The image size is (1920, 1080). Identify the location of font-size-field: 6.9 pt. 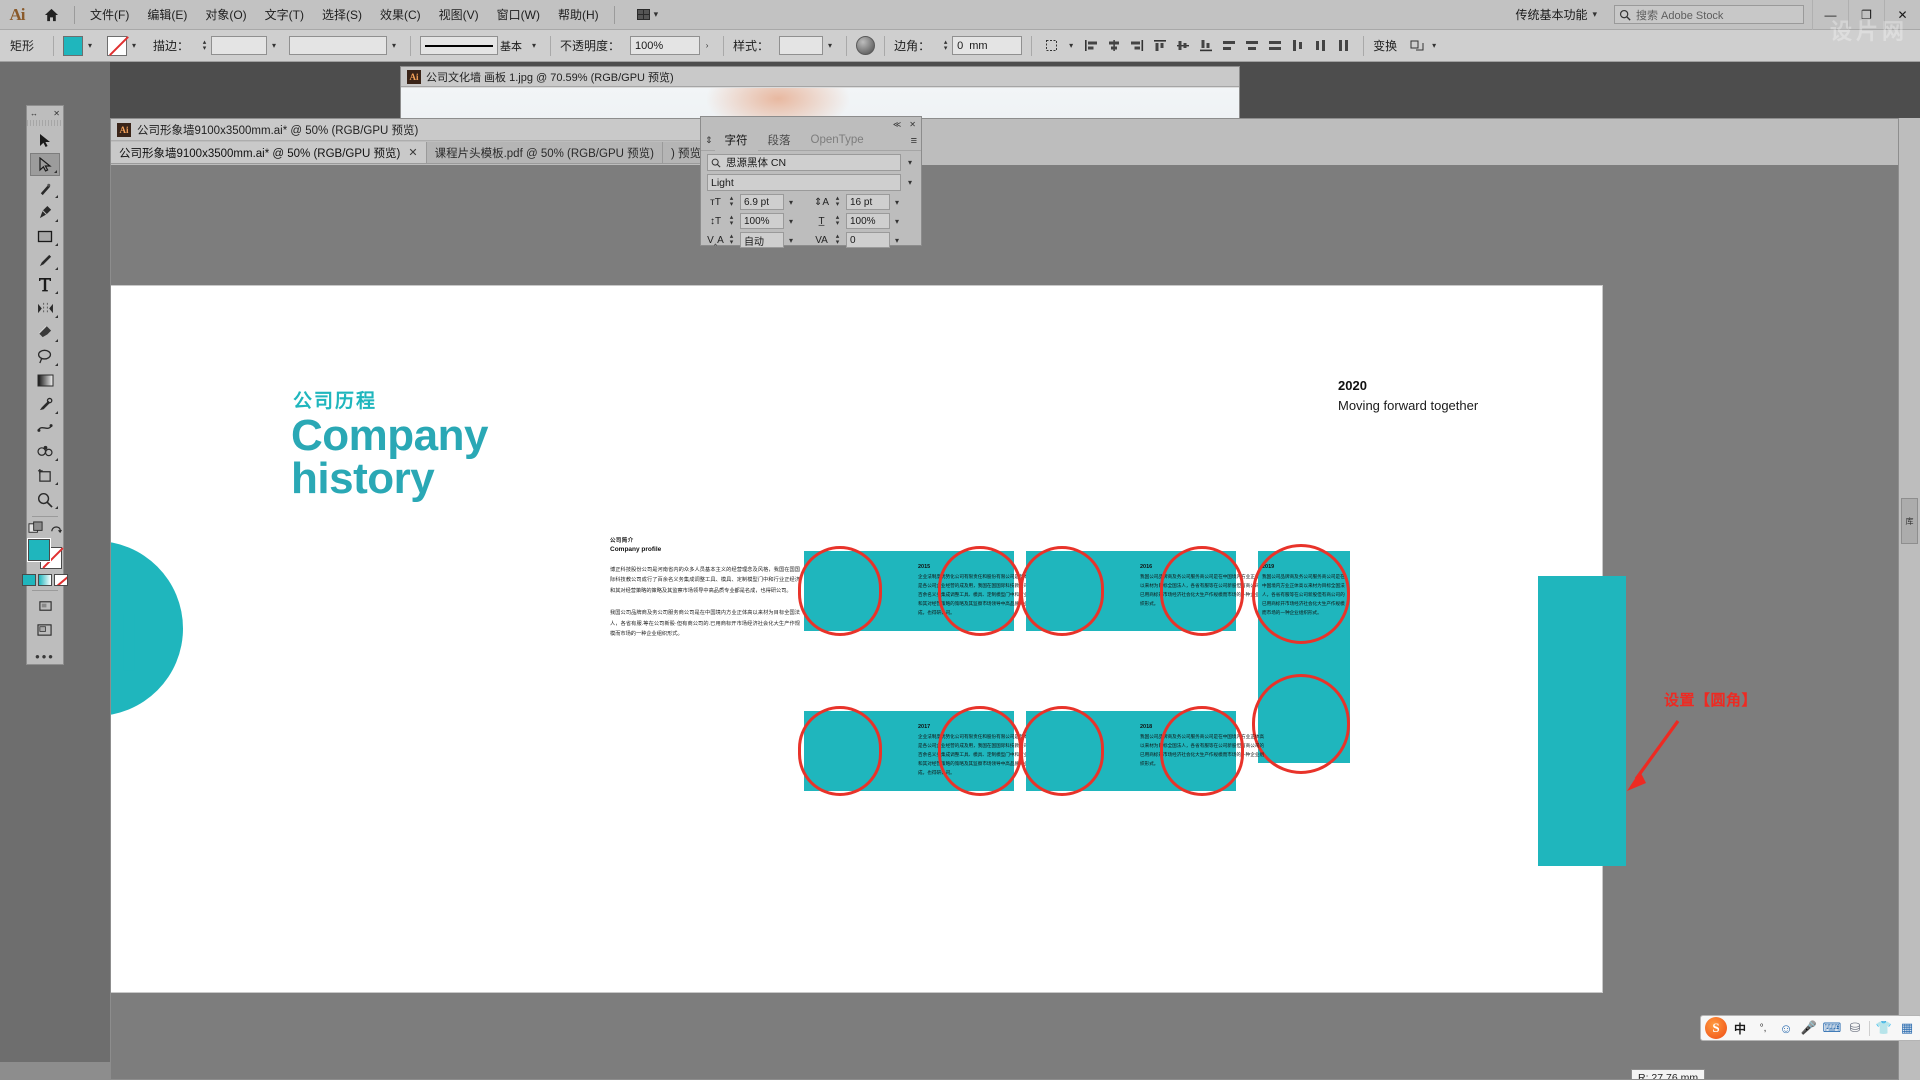
(762, 202).